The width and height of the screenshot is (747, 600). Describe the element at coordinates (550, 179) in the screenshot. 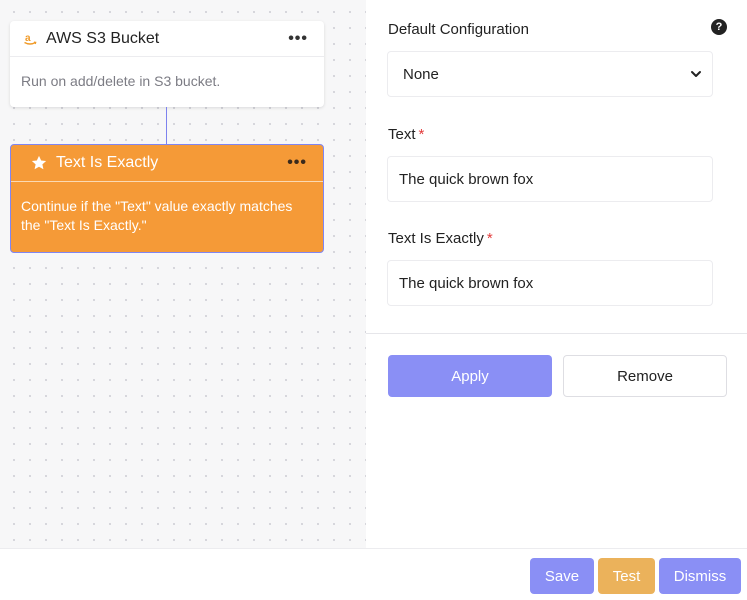

I see `text-input` at that location.